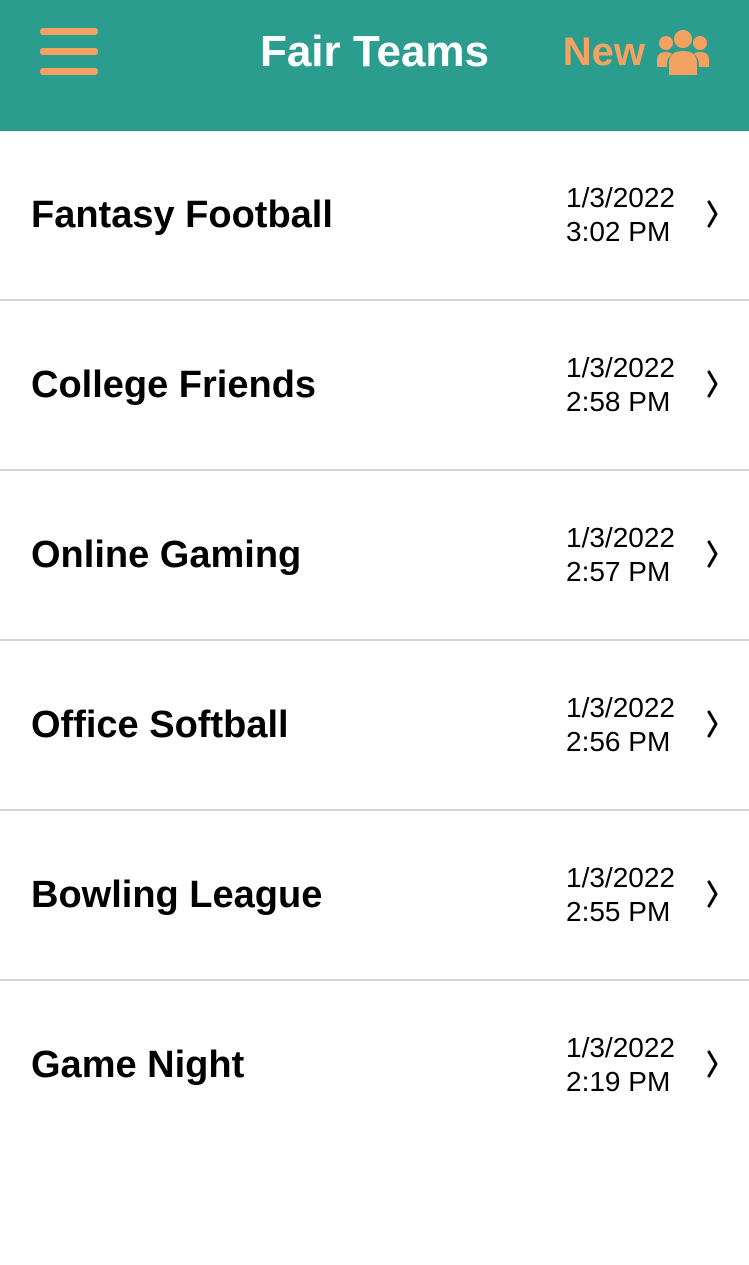  I want to click on group-name: Game Night, so click(138, 1065).